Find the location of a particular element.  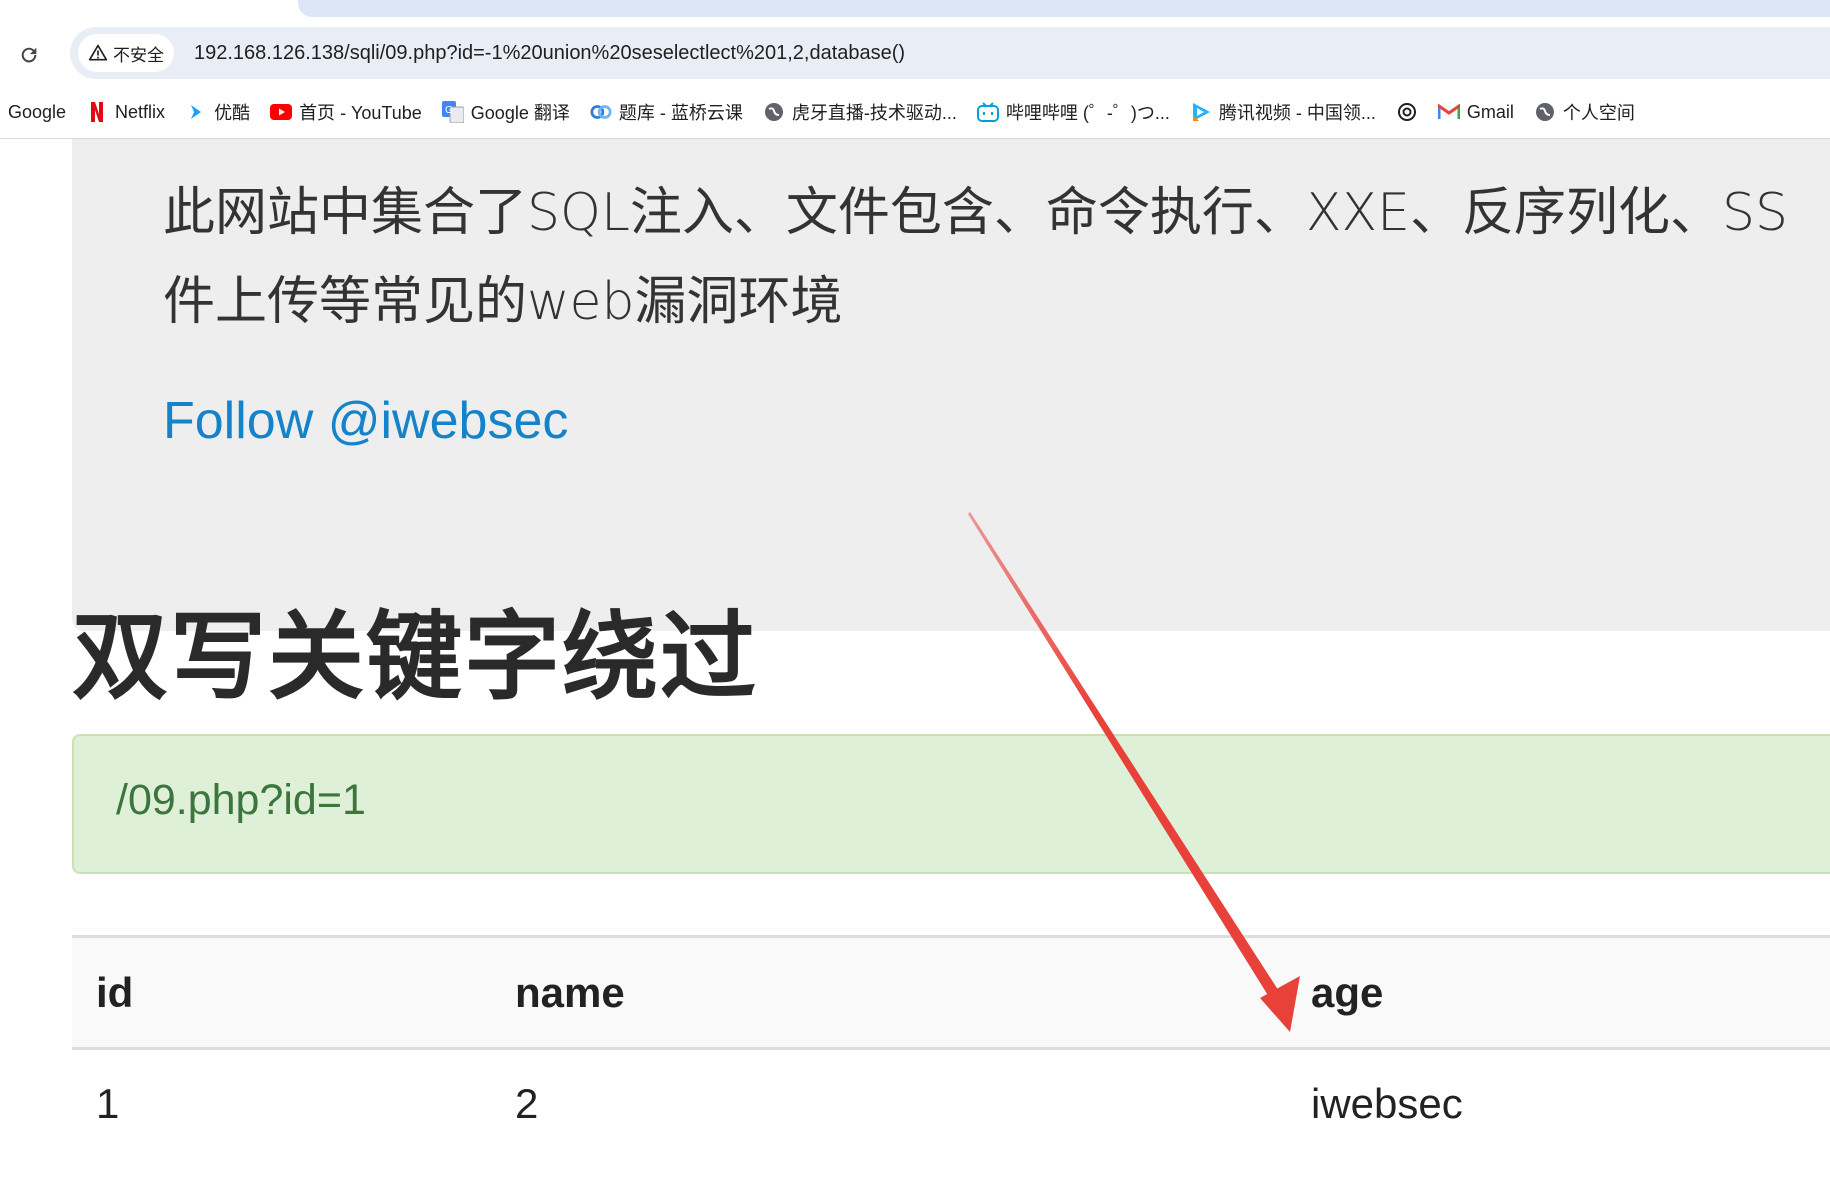

bookmark-lanqiao: 题库 - 蓝桥云课 is located at coordinates (666, 112).